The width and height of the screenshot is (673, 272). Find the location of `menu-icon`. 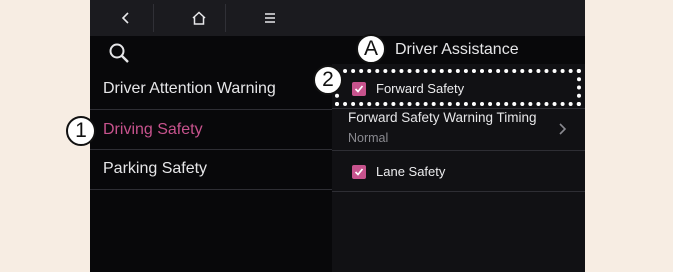

menu-icon is located at coordinates (270, 18).